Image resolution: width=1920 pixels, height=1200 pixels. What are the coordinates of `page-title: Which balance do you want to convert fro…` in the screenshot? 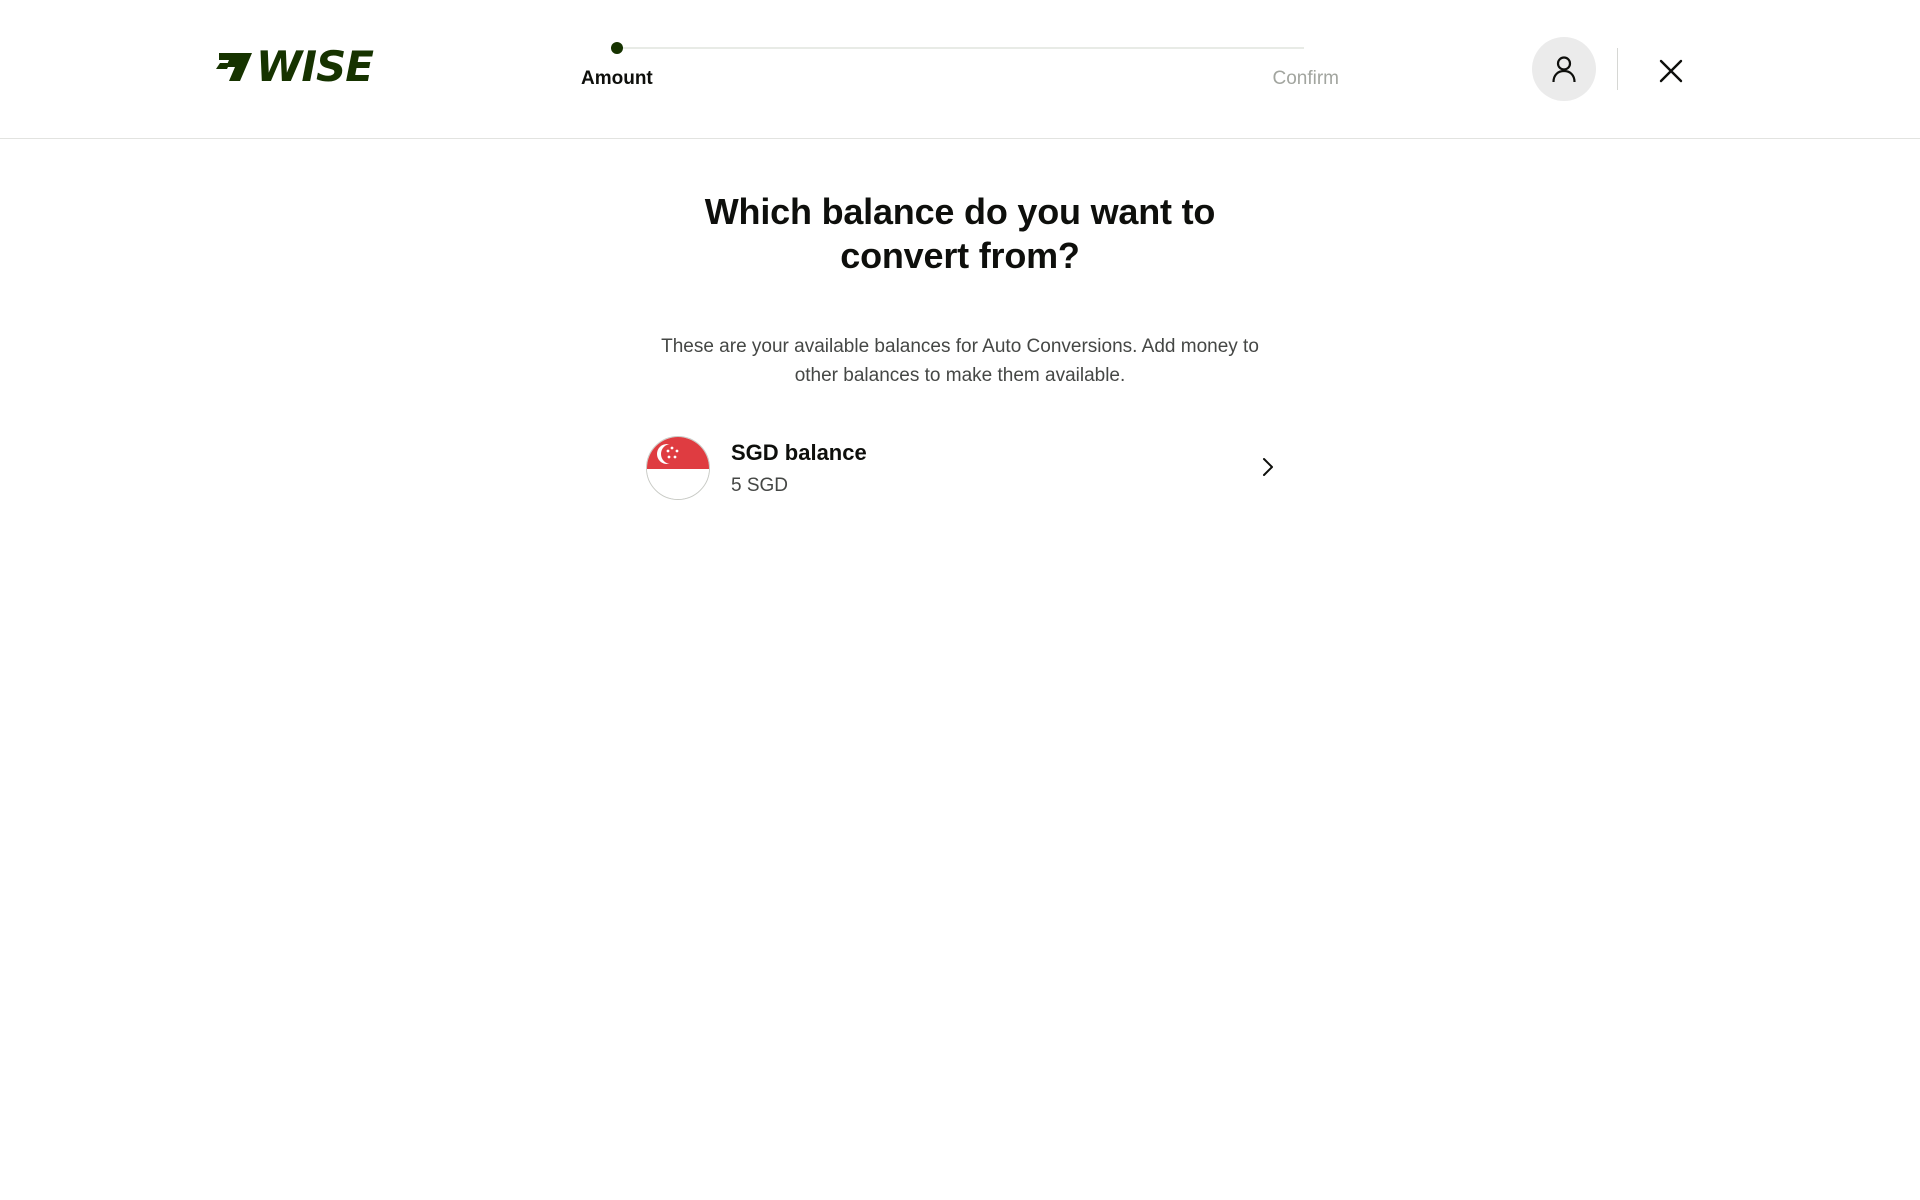 It's located at (960, 233).